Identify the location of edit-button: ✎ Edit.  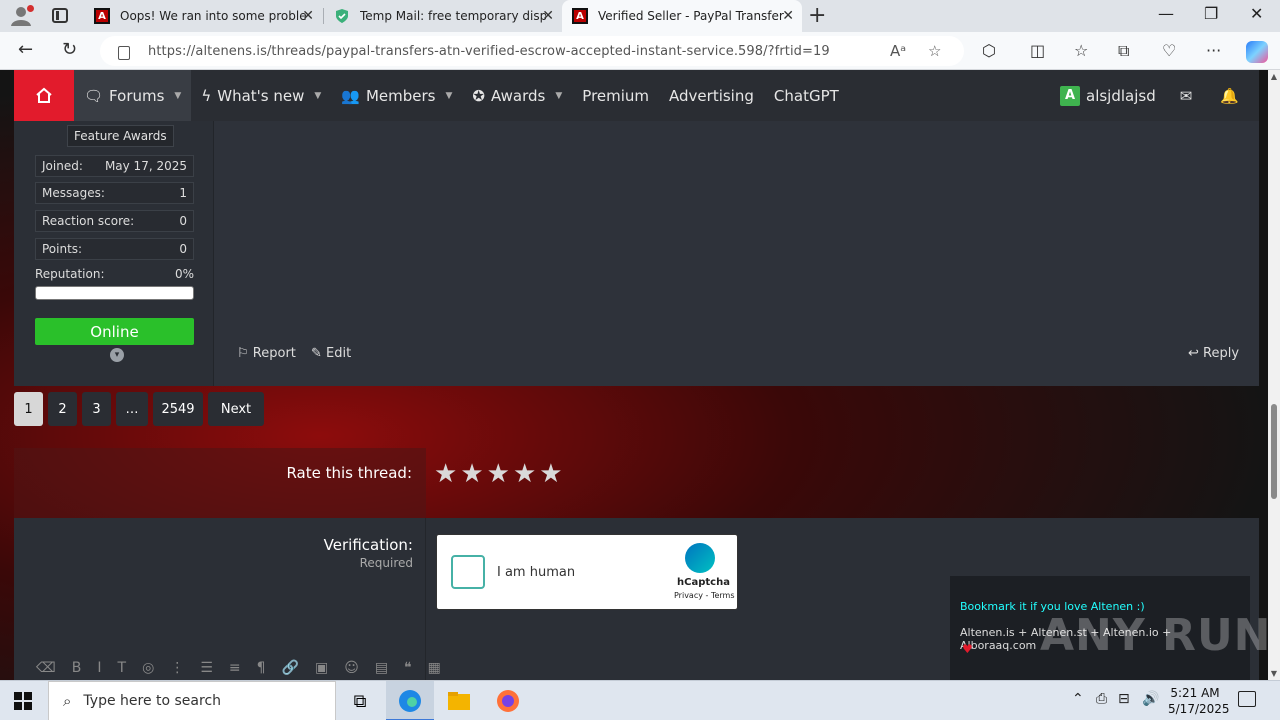
(331, 353).